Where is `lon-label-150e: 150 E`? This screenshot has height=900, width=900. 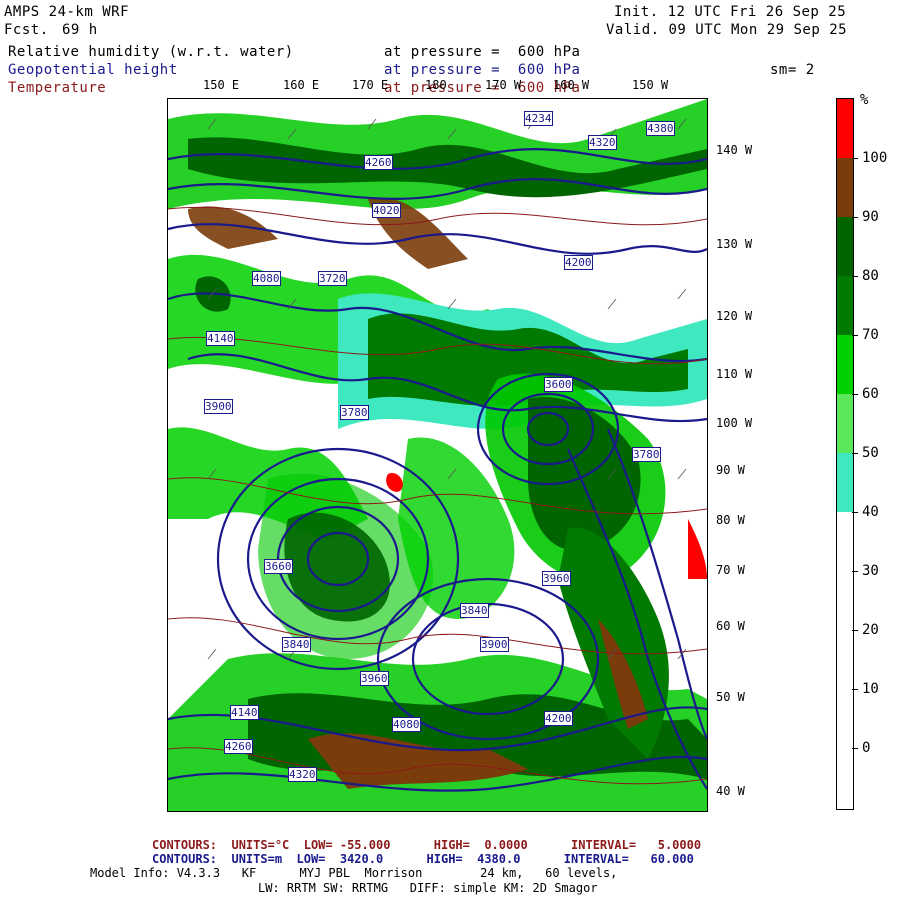 lon-label-150e: 150 E is located at coordinates (221, 85).